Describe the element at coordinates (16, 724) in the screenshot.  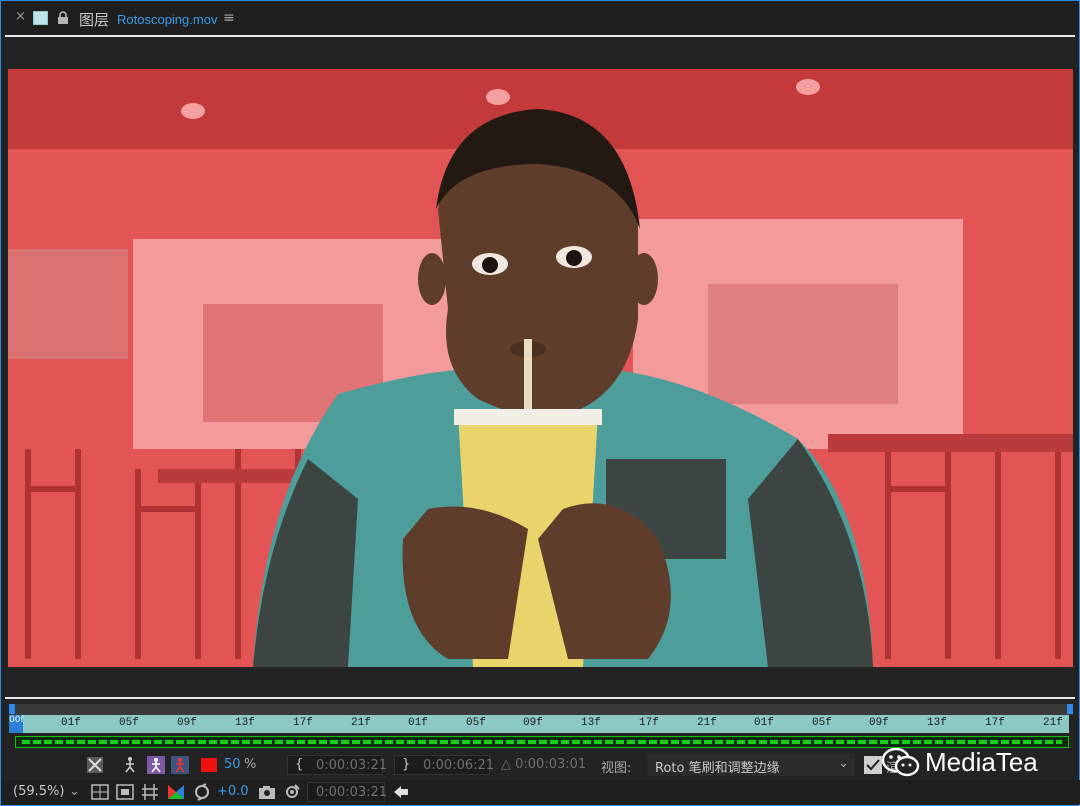
I see `playhead: 00f` at that location.